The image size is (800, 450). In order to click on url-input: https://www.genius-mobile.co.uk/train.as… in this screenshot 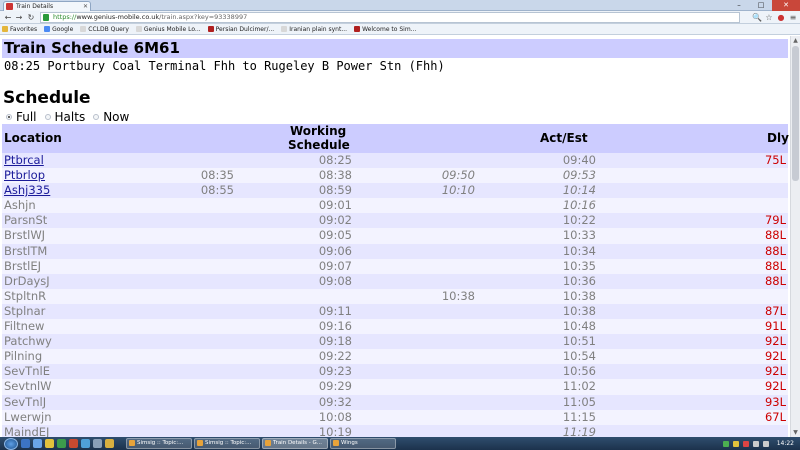, I will do `click(390, 17)`.